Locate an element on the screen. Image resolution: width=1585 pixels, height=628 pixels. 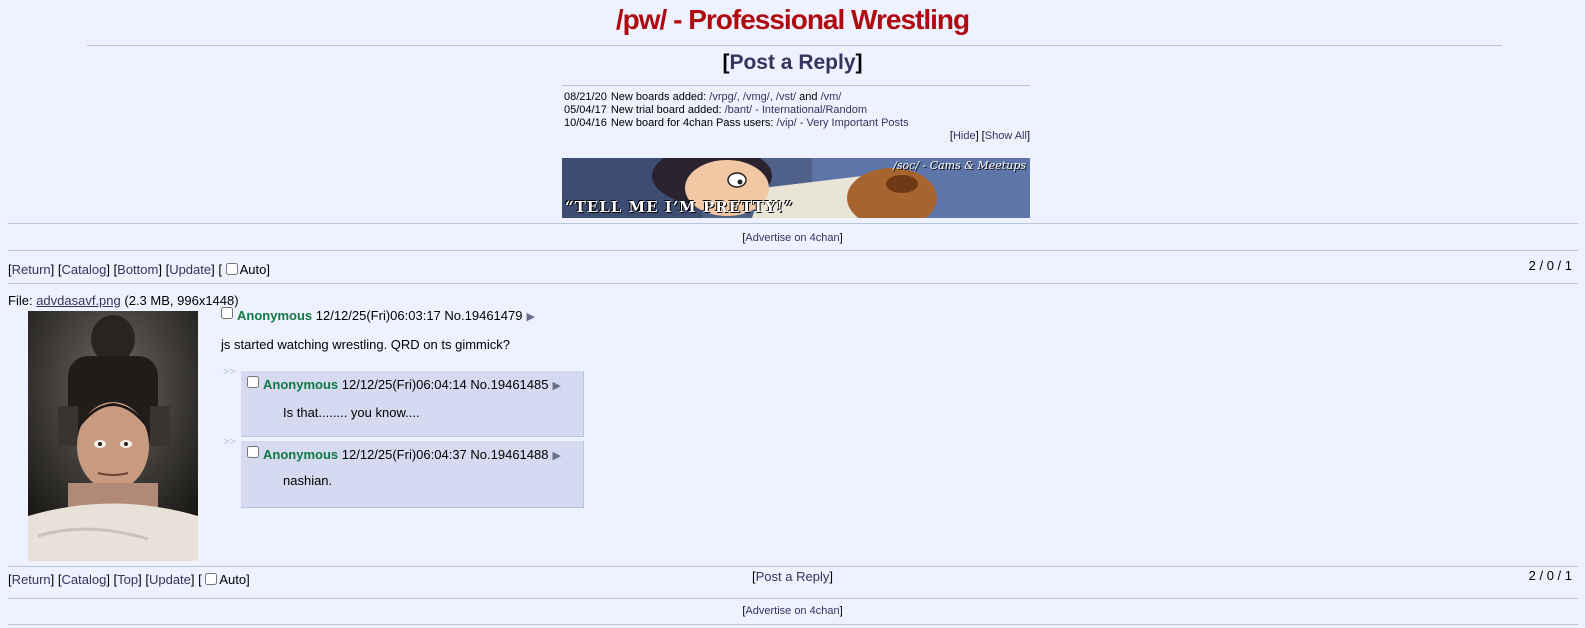
return-link: Return is located at coordinates (31, 269).